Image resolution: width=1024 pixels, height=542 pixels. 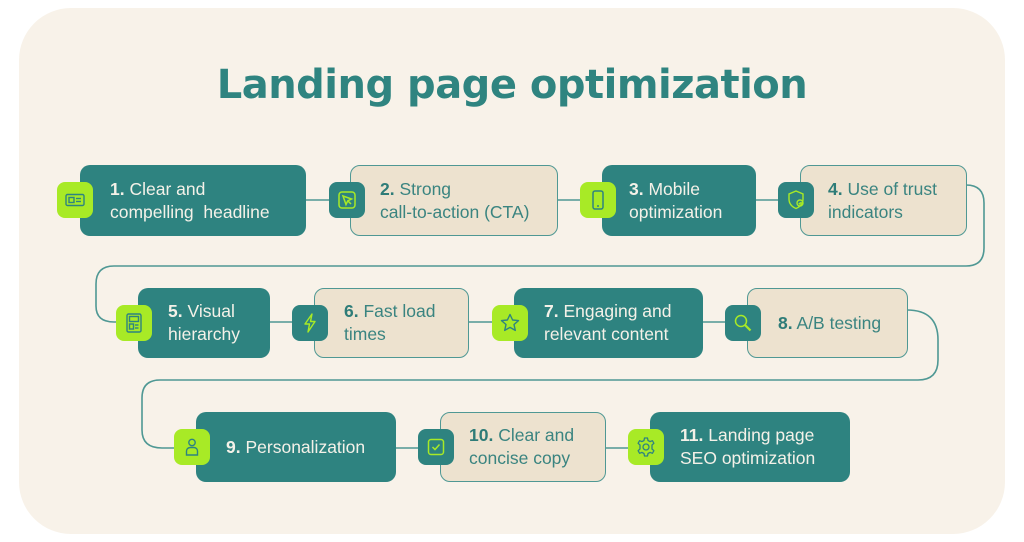 I want to click on step-4: 4. Use of trust indicators, so click(x=883, y=200).